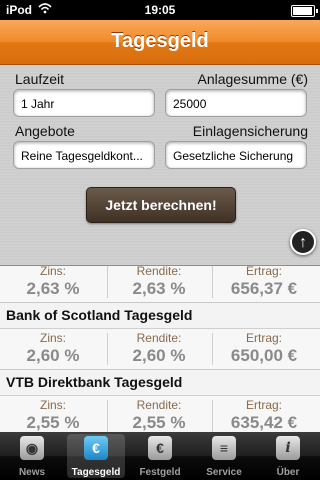 The image size is (320, 480). Describe the element at coordinates (160, 383) in the screenshot. I see `offer-title: VTB Direktbank Tagesgeld` at that location.